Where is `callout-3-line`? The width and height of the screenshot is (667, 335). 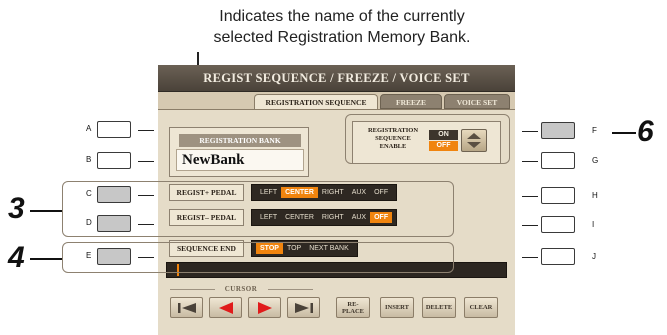
callout-3-line is located at coordinates (46, 211).